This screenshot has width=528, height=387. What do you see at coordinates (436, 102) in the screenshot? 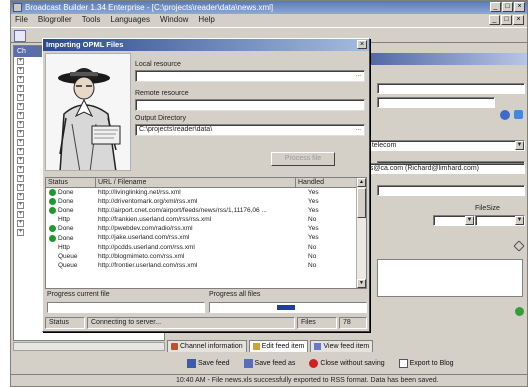
I see `channel-link-field` at bounding box center [436, 102].